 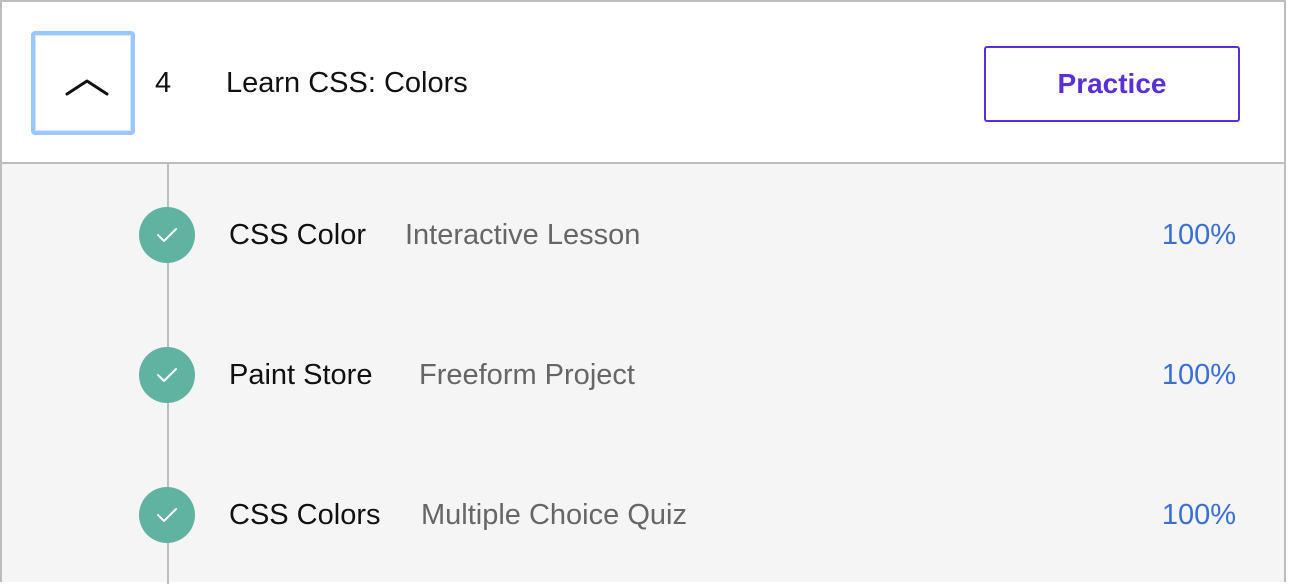 What do you see at coordinates (554, 515) in the screenshot?
I see `lesson-type: Multiple Choice Quiz` at bounding box center [554, 515].